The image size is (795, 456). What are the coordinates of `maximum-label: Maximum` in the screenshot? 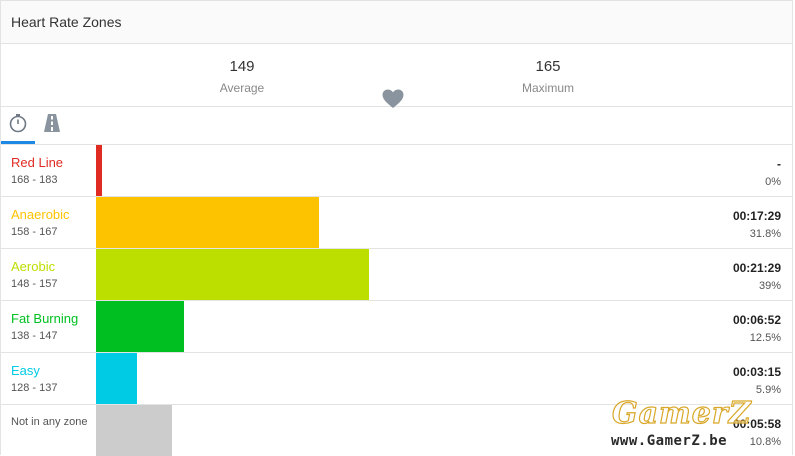 It's located at (547, 88).